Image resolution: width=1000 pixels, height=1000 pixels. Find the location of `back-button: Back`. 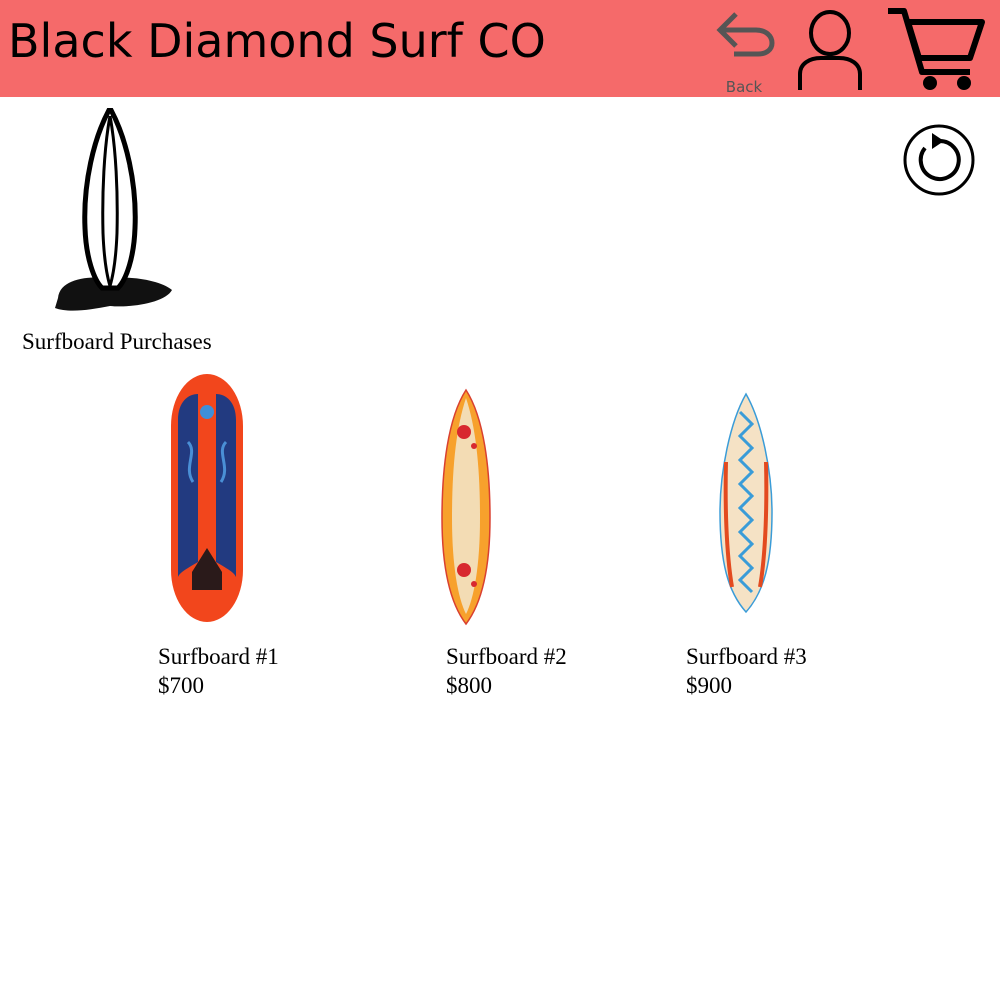

back-button: Back is located at coordinates (745, 52).